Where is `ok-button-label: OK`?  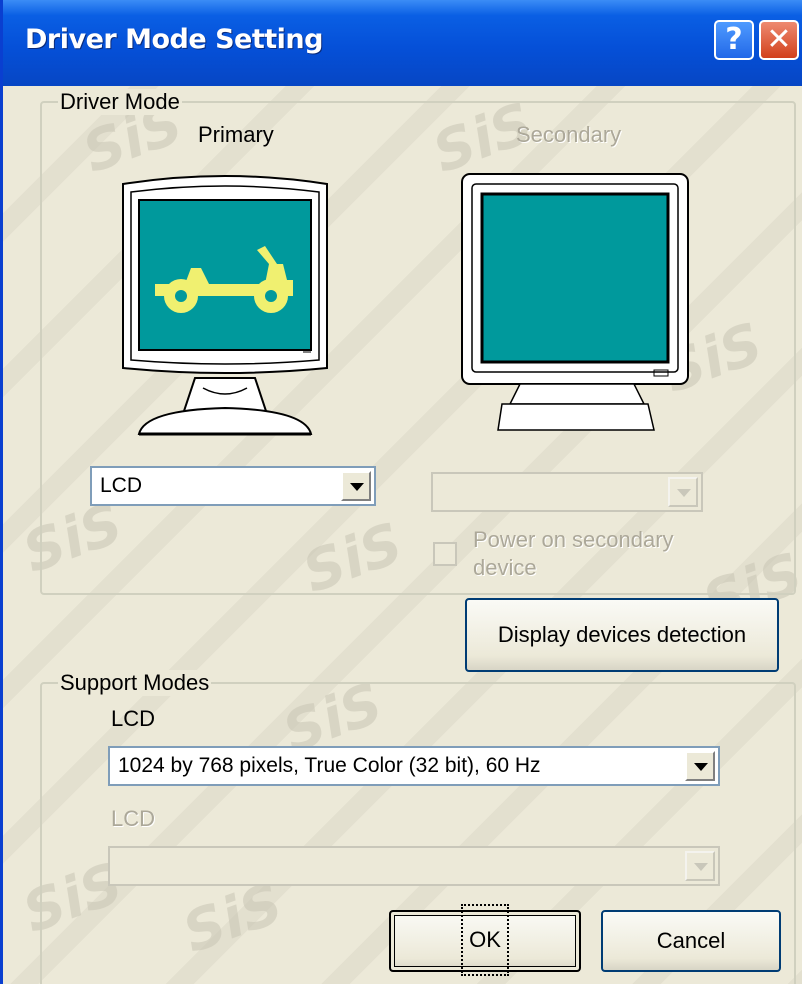 ok-button-label: OK is located at coordinates (485, 940).